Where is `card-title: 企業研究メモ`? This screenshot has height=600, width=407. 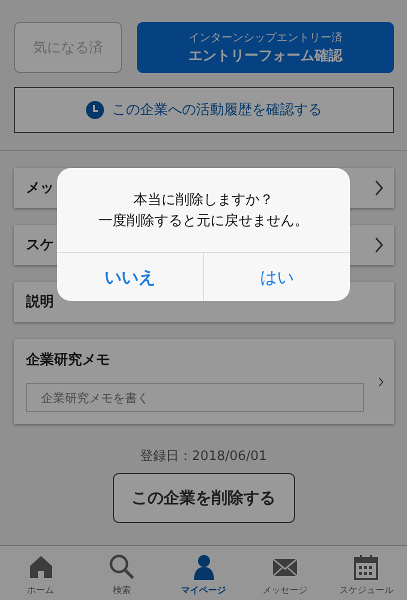 card-title: 企業研究メモ is located at coordinates (68, 360).